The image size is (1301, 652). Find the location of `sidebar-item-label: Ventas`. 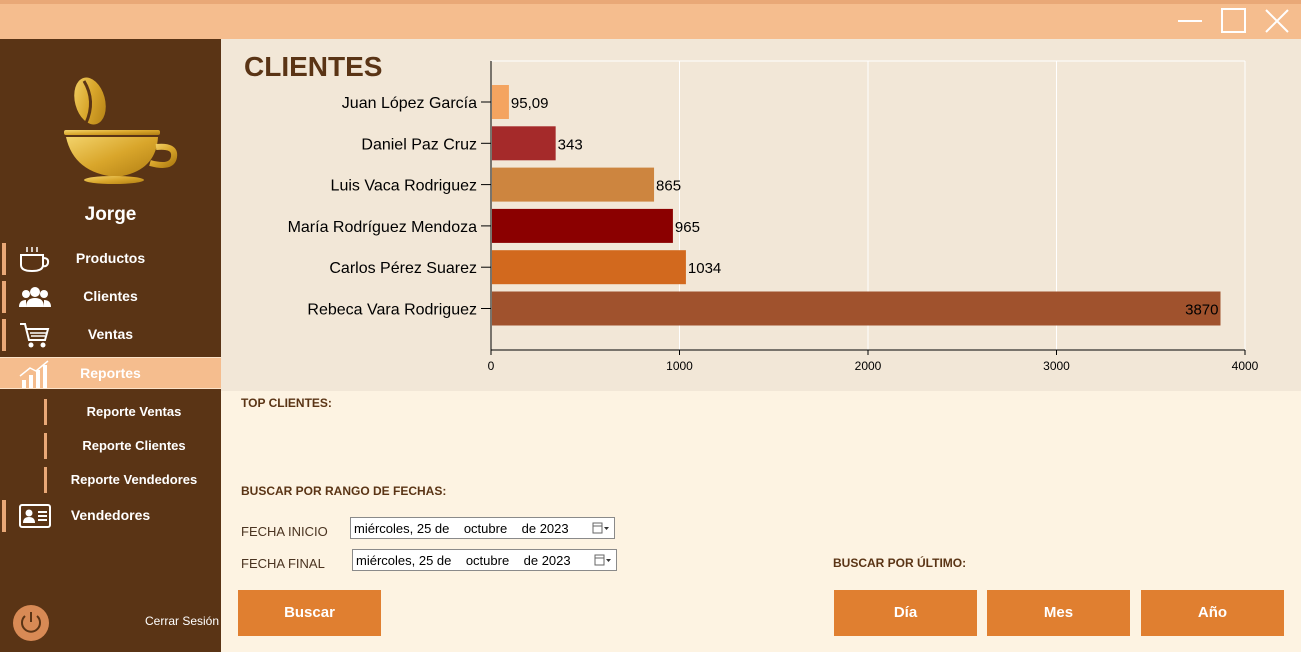

sidebar-item-label: Ventas is located at coordinates (110, 334).